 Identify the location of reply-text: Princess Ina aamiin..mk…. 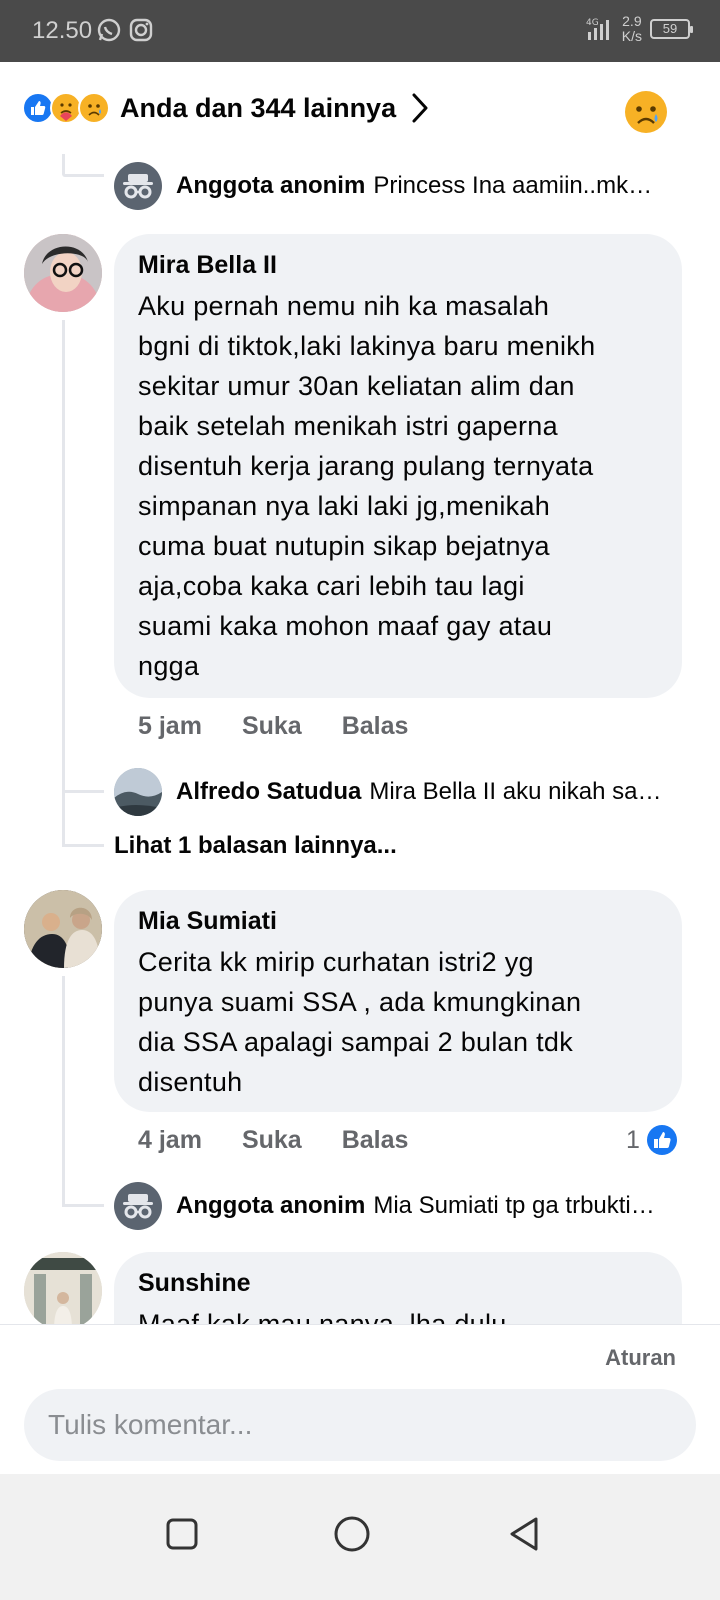
(513, 185).